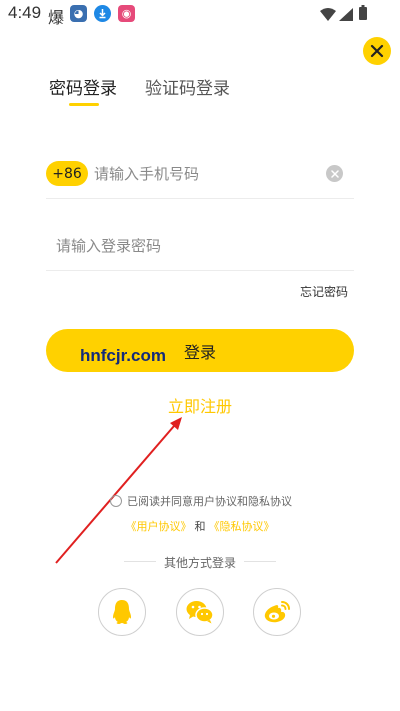  Describe the element at coordinates (25, 12) in the screenshot. I see `status-time: 4:49` at that location.